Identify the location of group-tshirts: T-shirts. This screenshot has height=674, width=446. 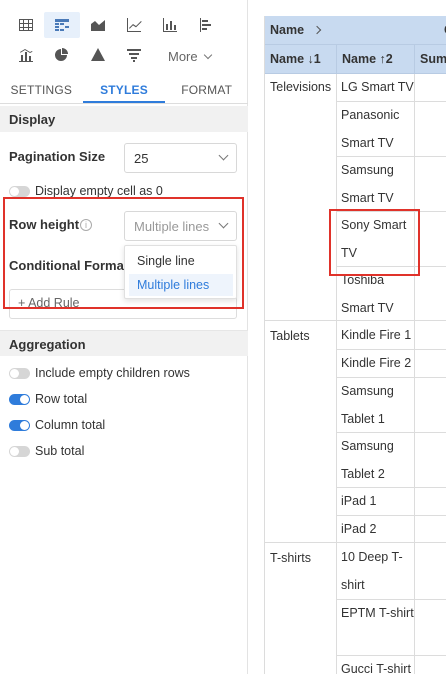
(290, 558).